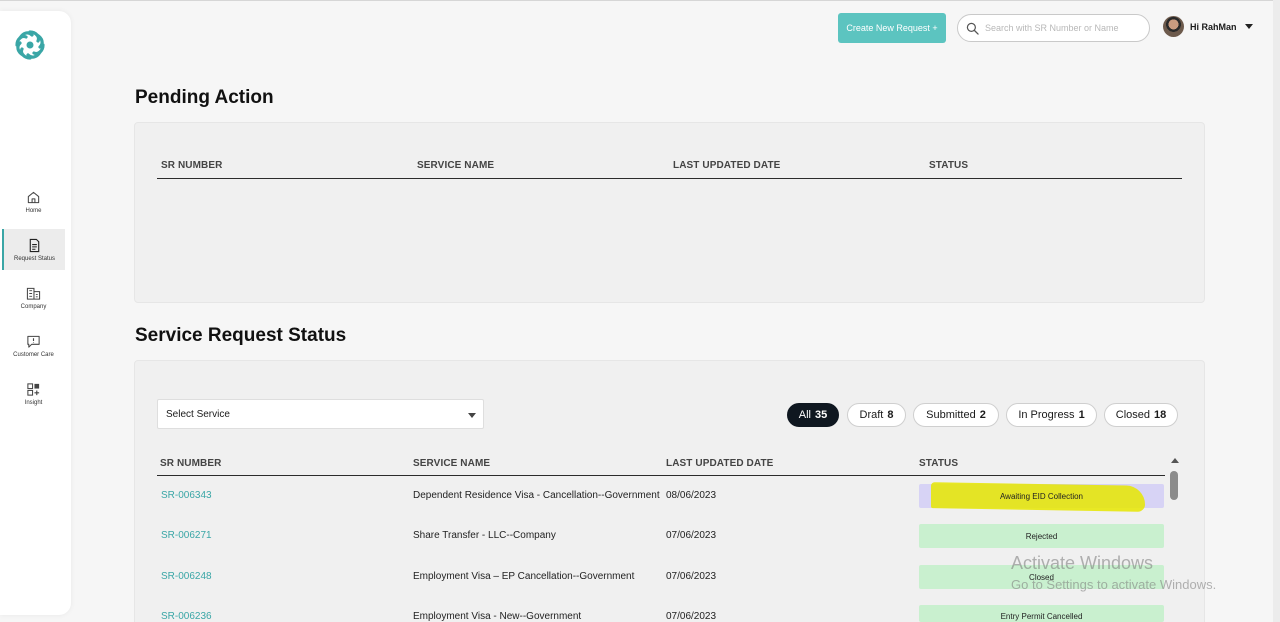 The image size is (1280, 622). What do you see at coordinates (33, 389) in the screenshot?
I see `insight-icon` at bounding box center [33, 389].